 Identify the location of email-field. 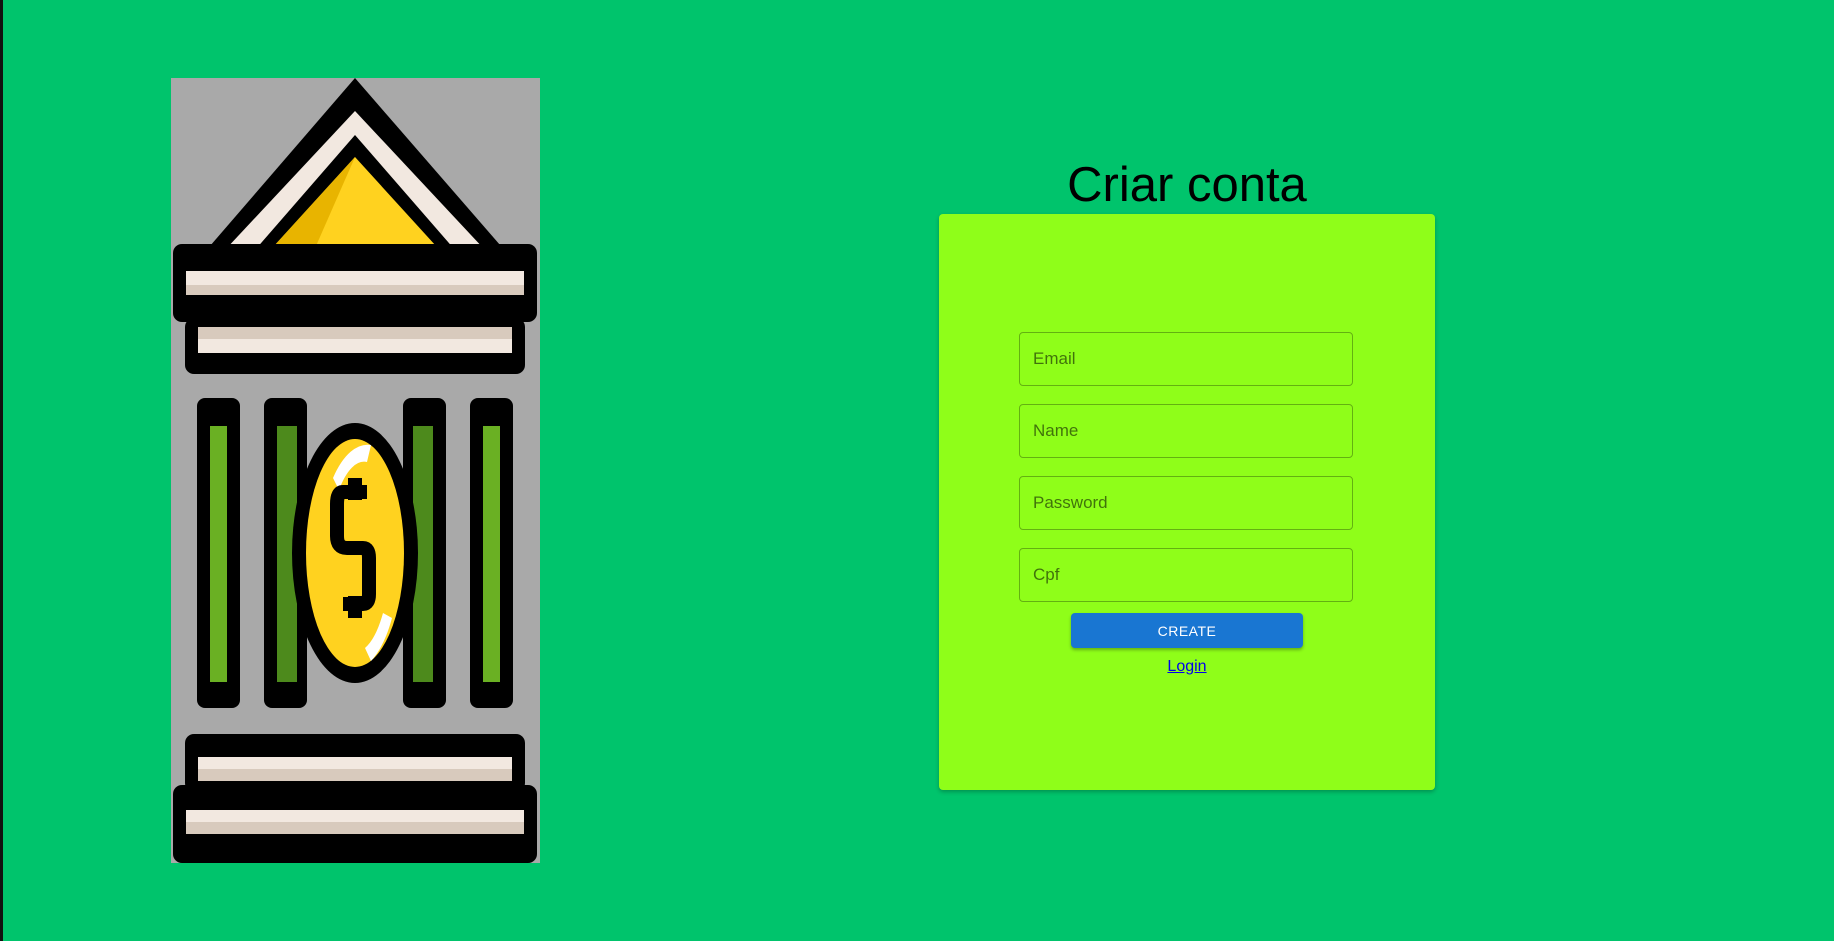
(1186, 359).